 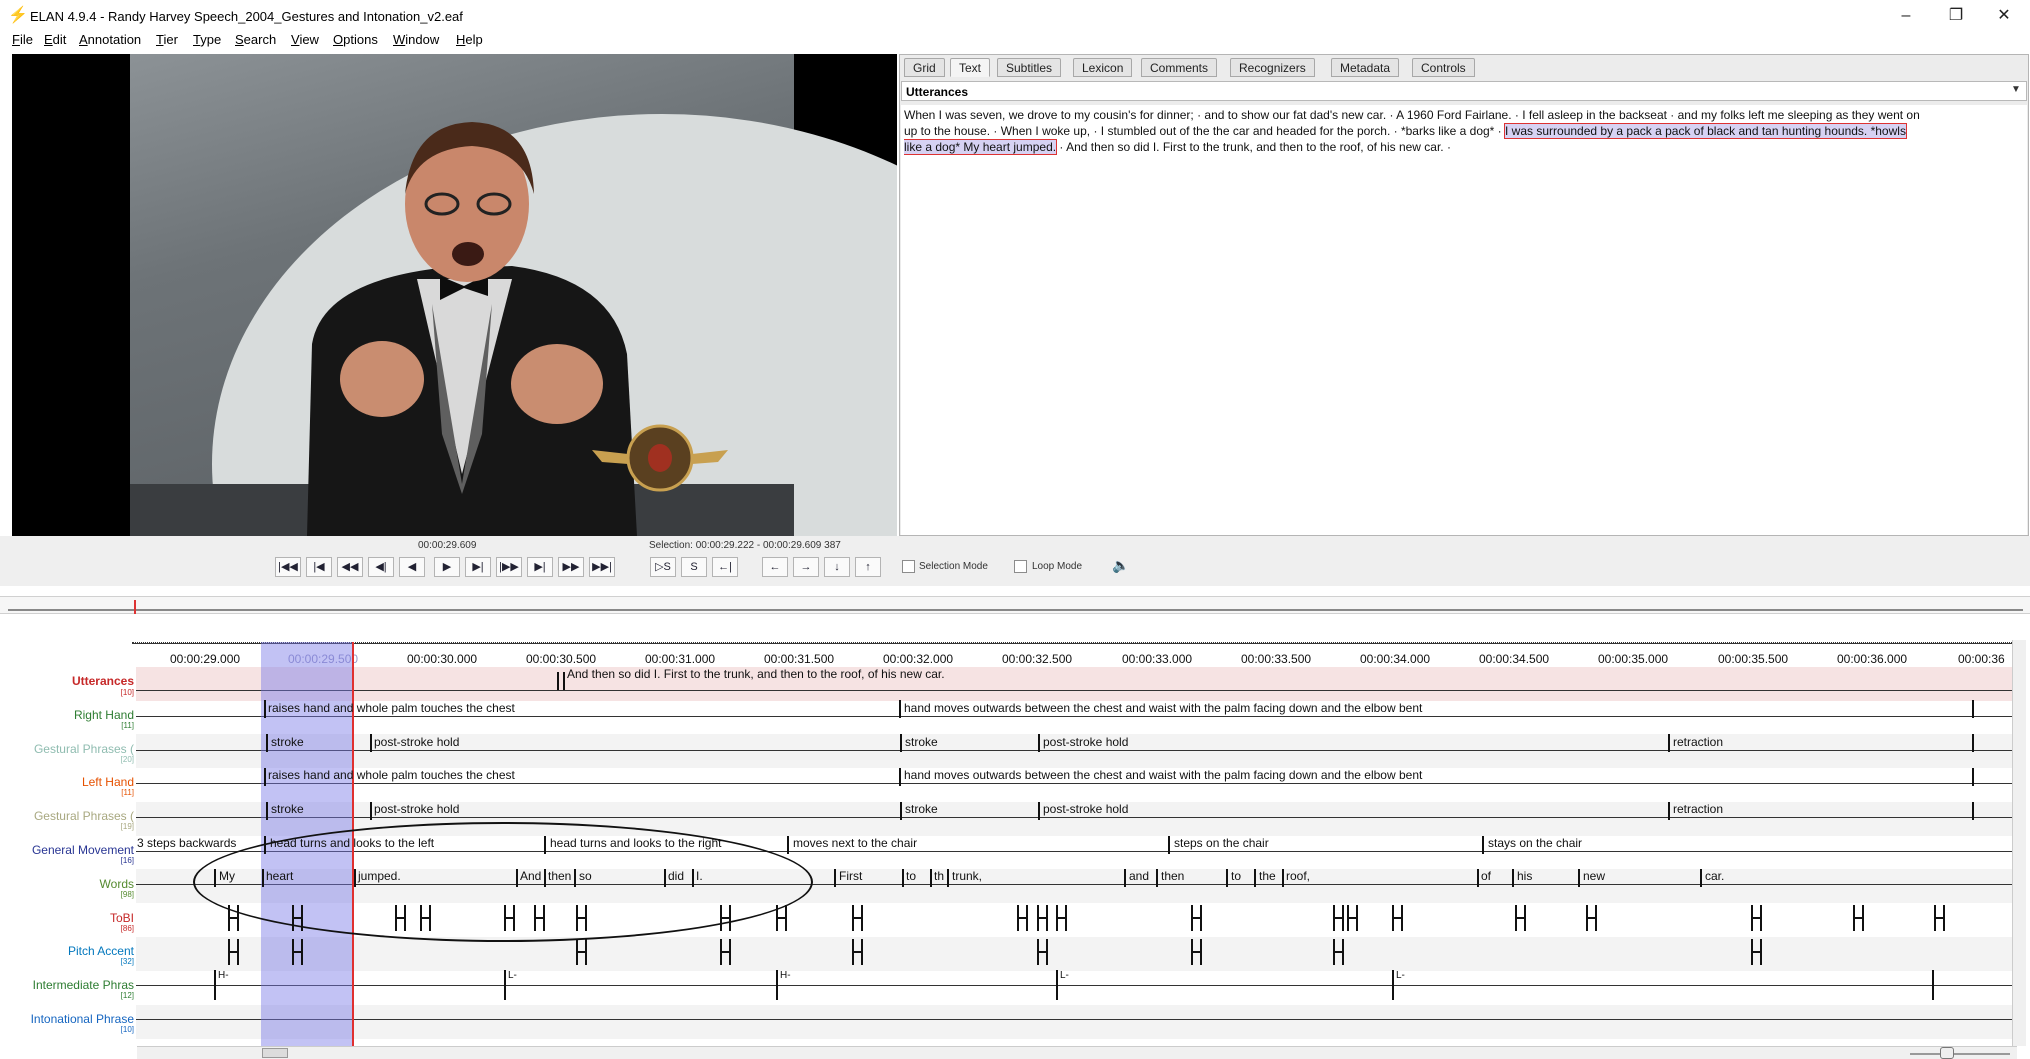 What do you see at coordinates (447, 567) in the screenshot?
I see `play-button: ▶` at bounding box center [447, 567].